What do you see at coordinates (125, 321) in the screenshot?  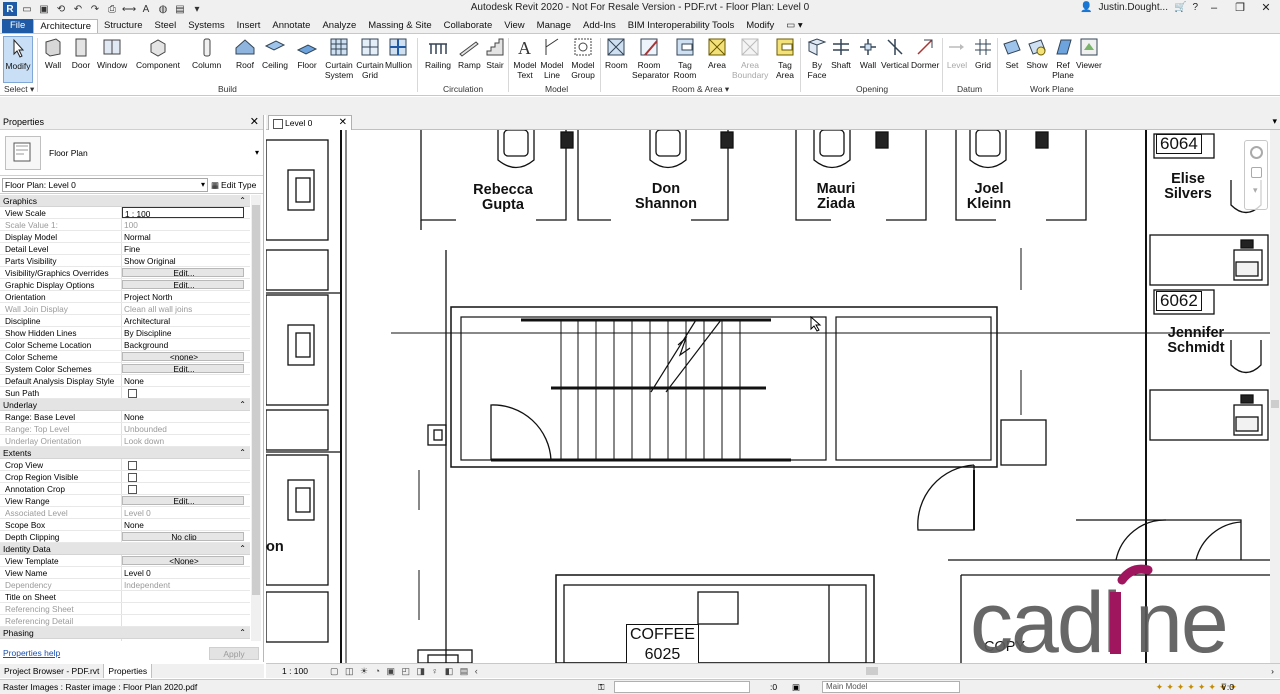 I see `prop-row: Discipline Architectural` at bounding box center [125, 321].